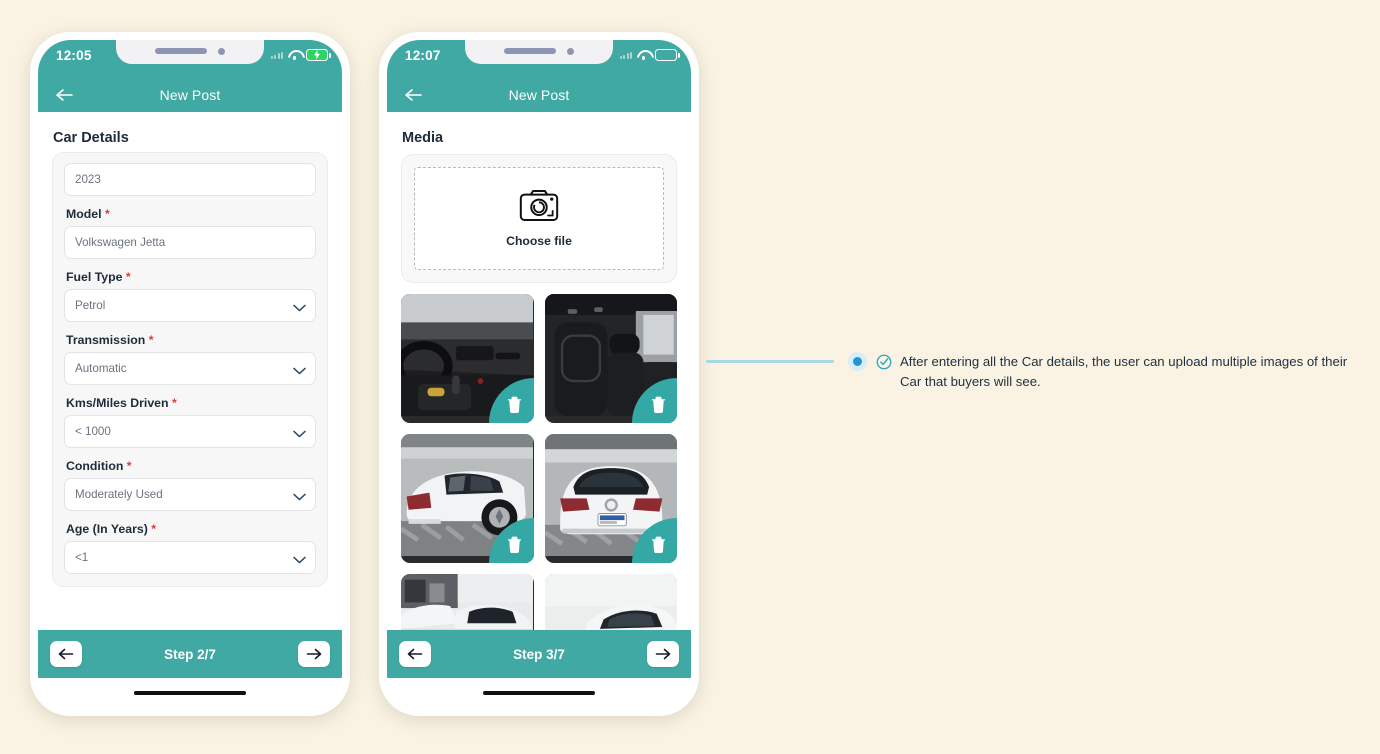 Image resolution: width=1380 pixels, height=754 pixels. What do you see at coordinates (91, 138) in the screenshot?
I see `section-title-car-details: Car Details` at bounding box center [91, 138].